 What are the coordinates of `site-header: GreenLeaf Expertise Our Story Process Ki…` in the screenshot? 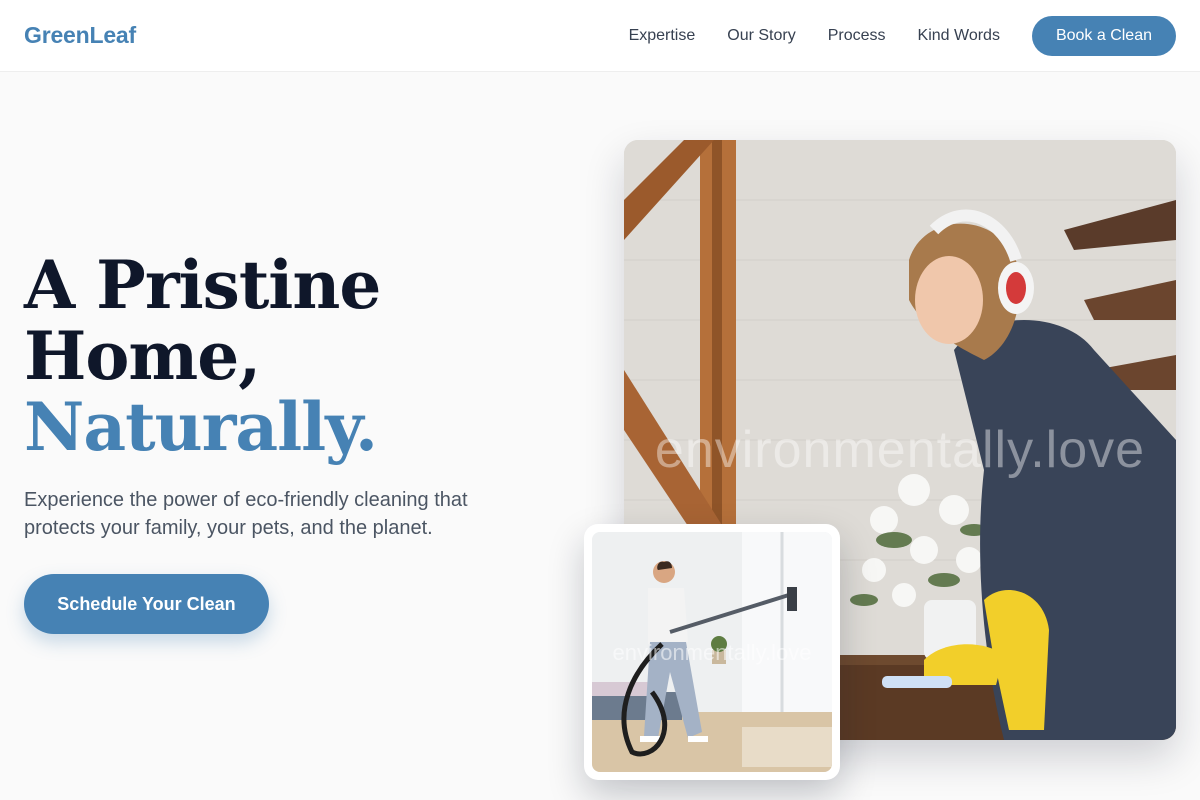 It's located at (600, 36).